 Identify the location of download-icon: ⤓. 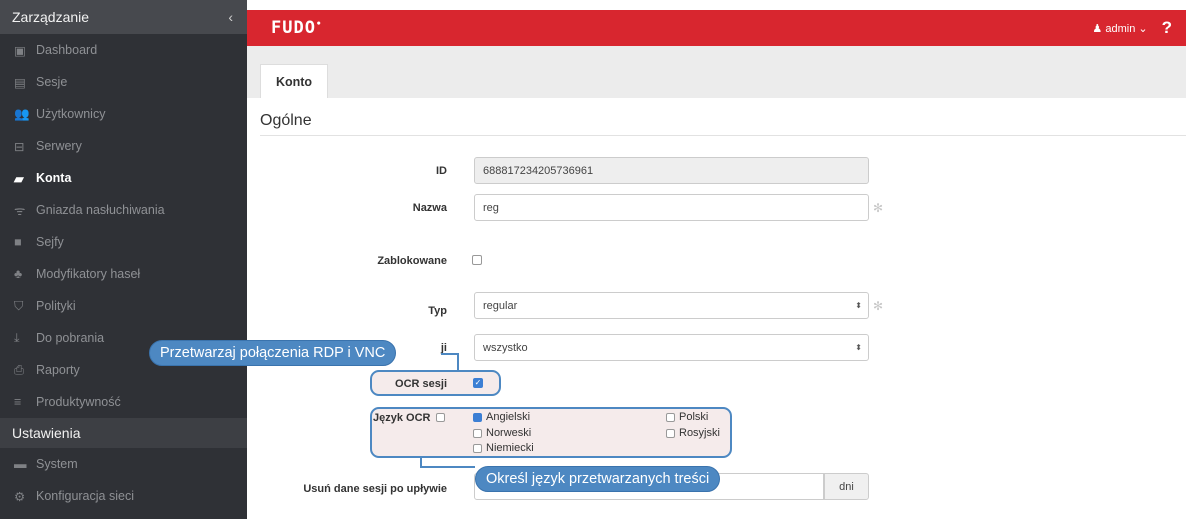
(17, 337).